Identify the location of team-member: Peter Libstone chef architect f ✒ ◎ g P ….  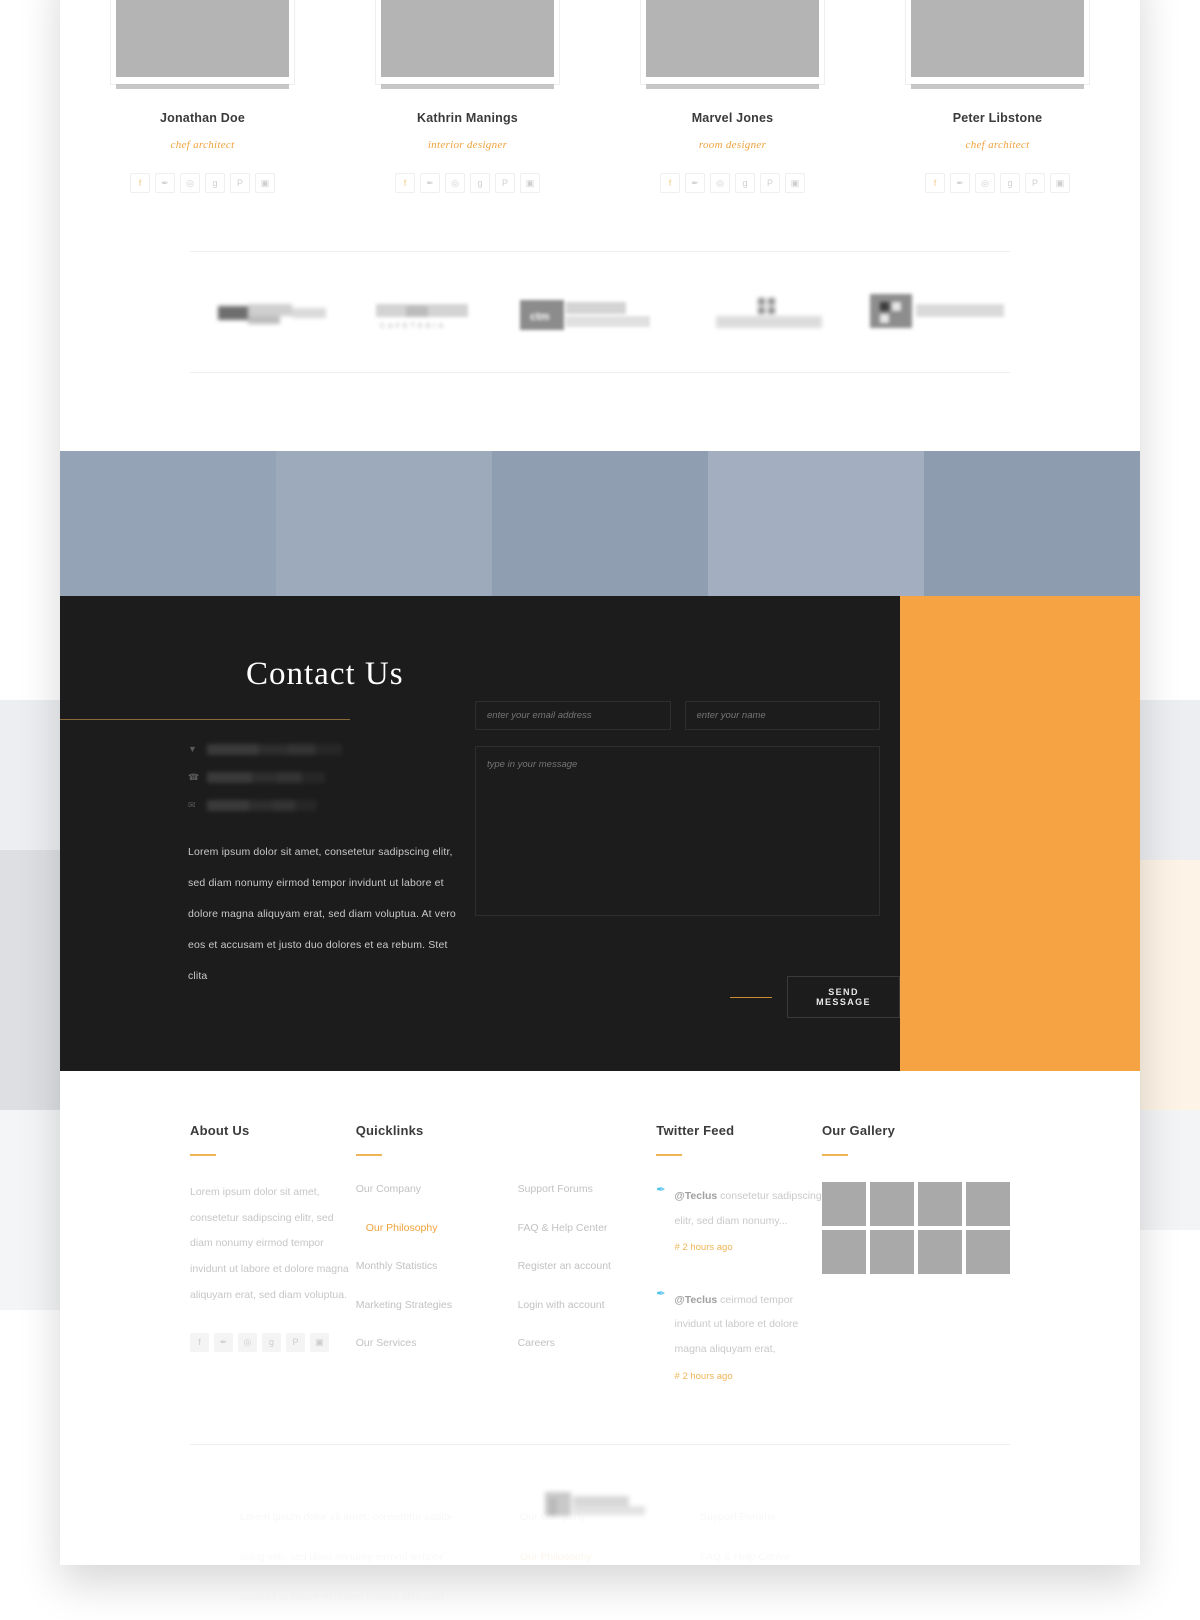
(997, 96).